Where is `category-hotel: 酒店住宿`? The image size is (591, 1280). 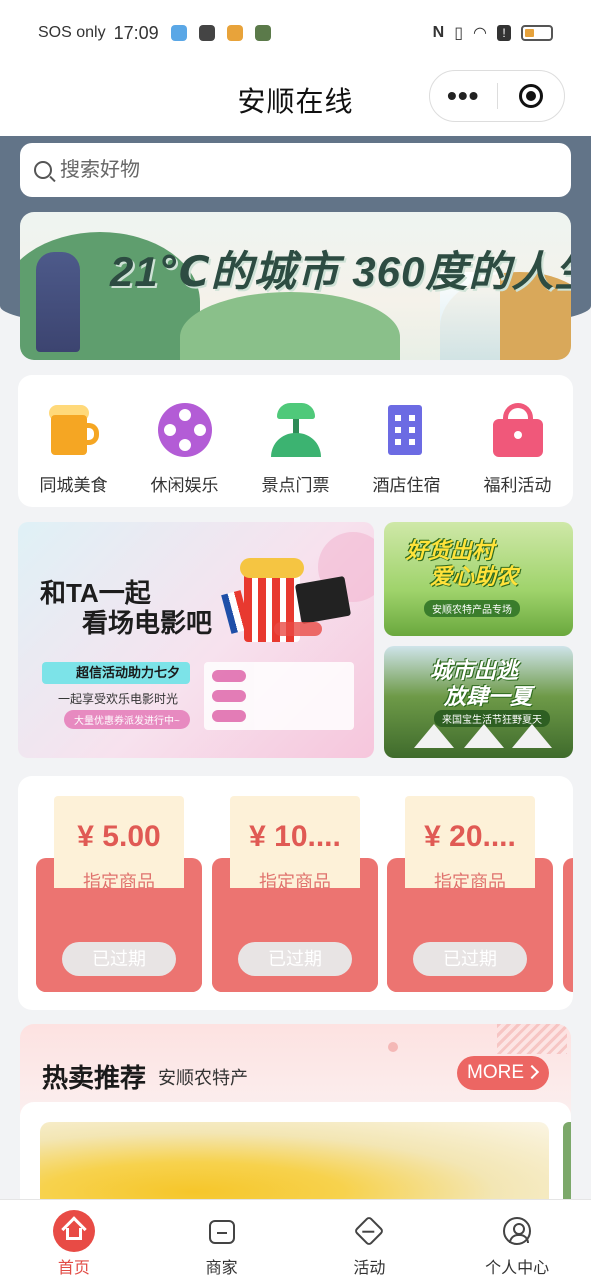 category-hotel: 酒店住宿 is located at coordinates (407, 454).